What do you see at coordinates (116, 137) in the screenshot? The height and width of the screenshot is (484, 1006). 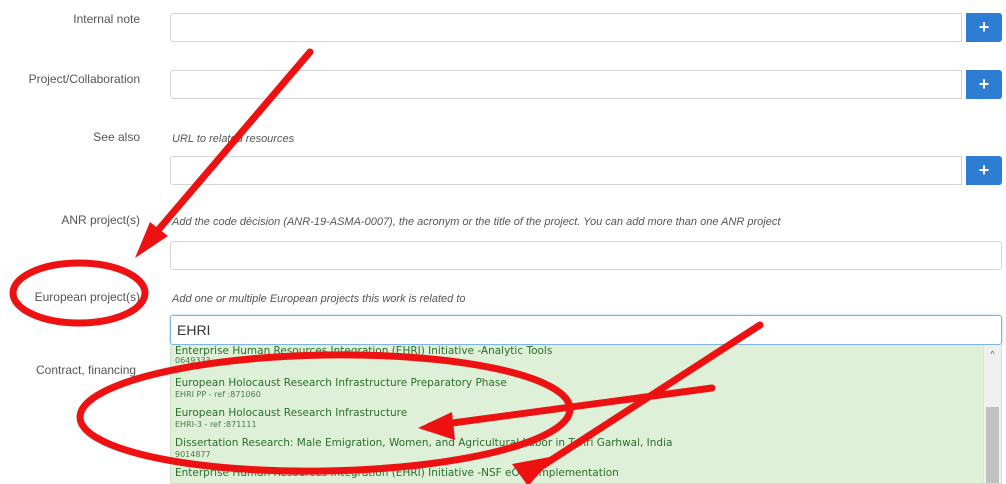 I see `see-also-label: See also` at bounding box center [116, 137].